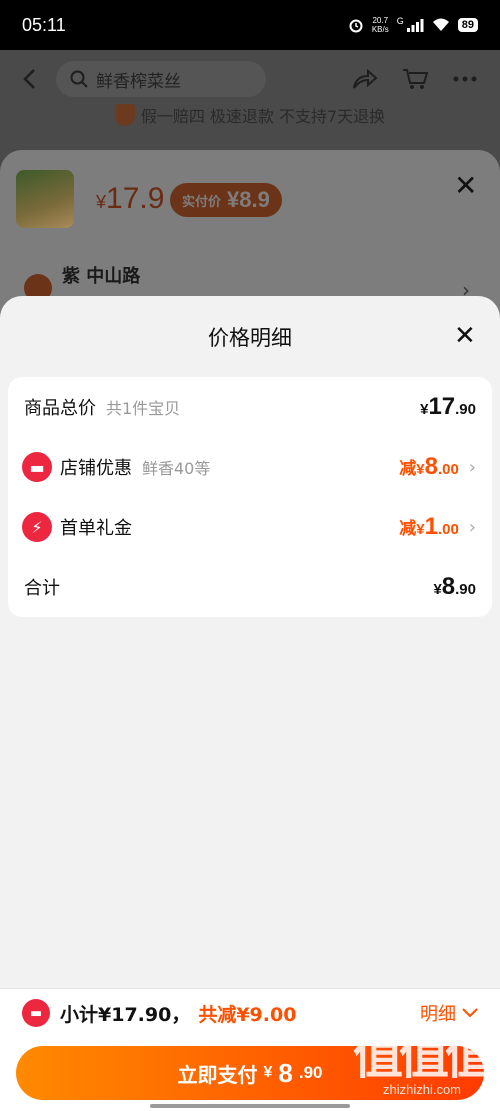 Image resolution: width=500 pixels, height=1111 pixels. Describe the element at coordinates (37, 467) in the screenshot. I see `shop-coupon-icon: ▬` at that location.